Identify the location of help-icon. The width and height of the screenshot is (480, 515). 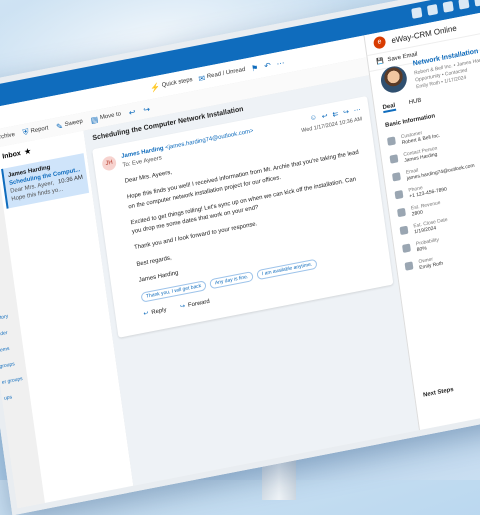
(477, 3).